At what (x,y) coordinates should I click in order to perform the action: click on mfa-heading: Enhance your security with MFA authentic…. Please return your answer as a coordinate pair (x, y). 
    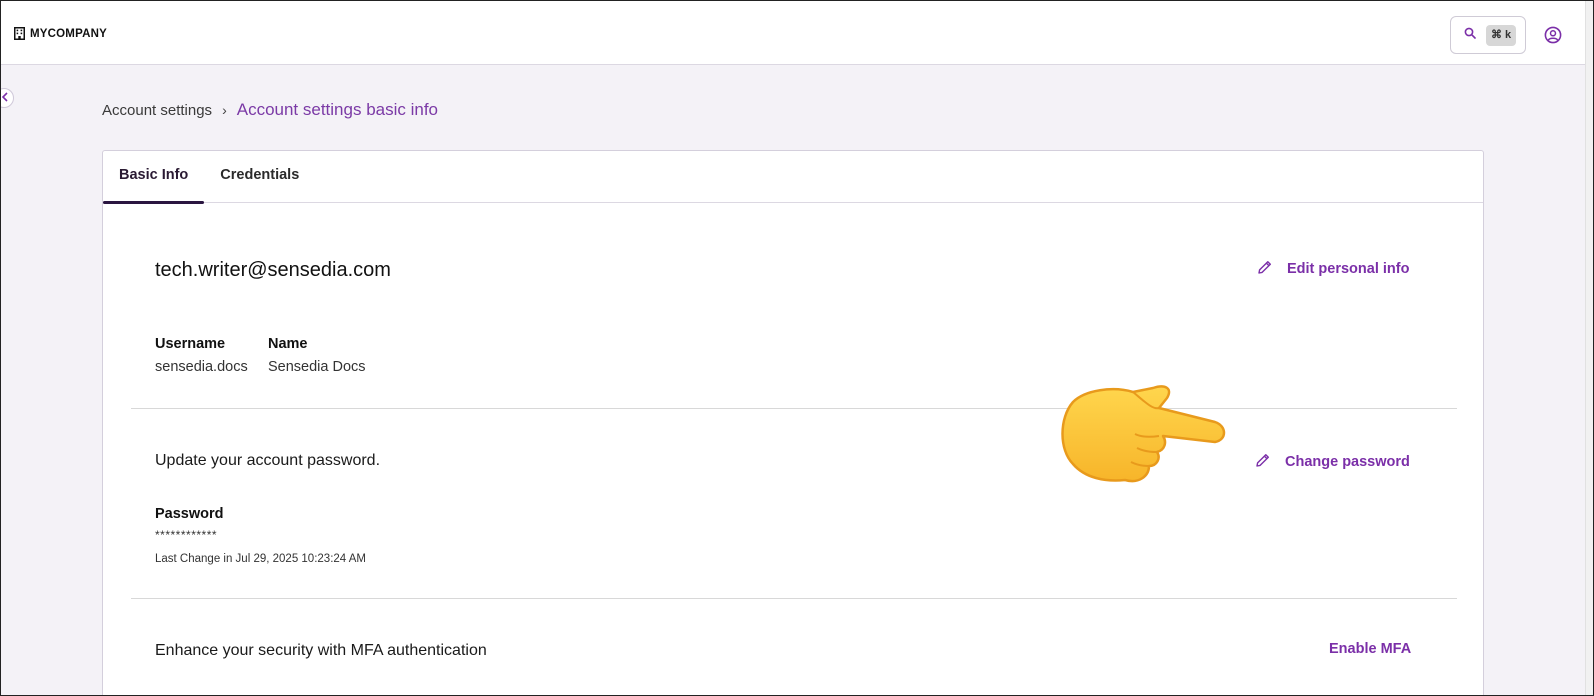
    Looking at the image, I should click on (321, 650).